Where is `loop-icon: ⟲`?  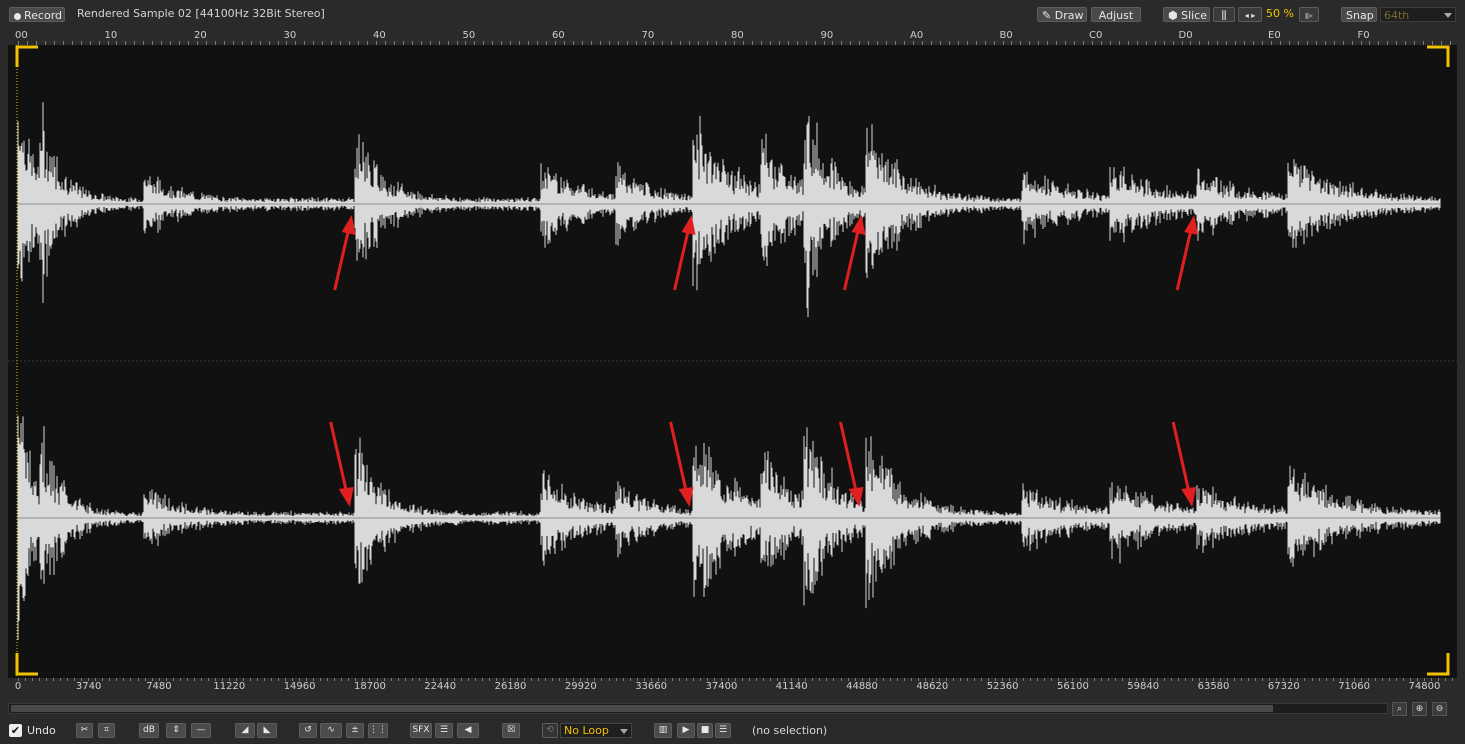
loop-icon: ⟲ is located at coordinates (550, 730).